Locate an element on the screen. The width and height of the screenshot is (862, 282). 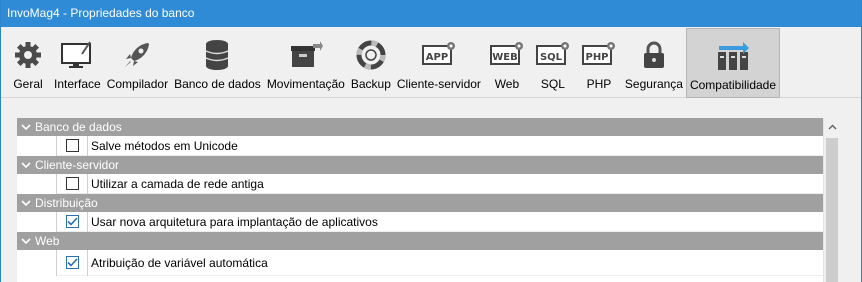
category-distribuicao: Distribuição is located at coordinates (420, 203).